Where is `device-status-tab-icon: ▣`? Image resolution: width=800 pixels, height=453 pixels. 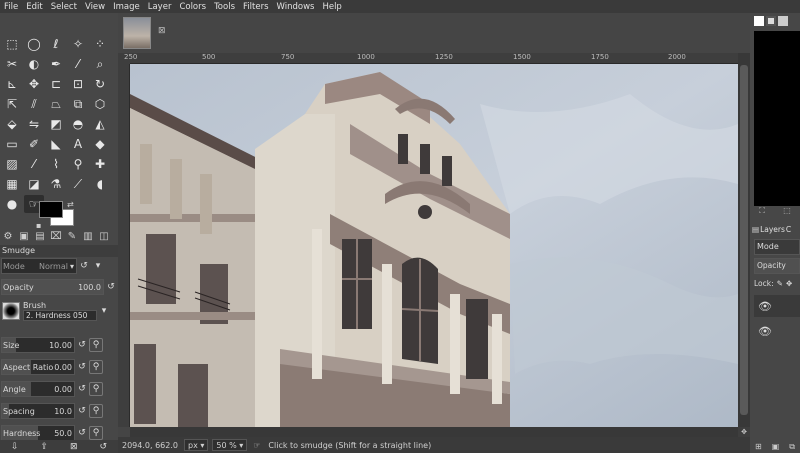 device-status-tab-icon: ▣ is located at coordinates (24, 238).